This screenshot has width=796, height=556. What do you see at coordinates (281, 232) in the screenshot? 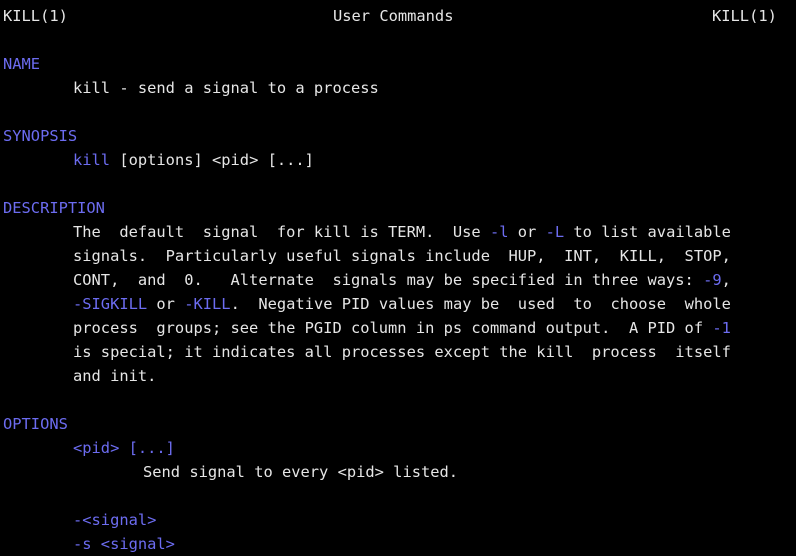
I see `description-text: The default signal for kill is TERM. Use` at bounding box center [281, 232].